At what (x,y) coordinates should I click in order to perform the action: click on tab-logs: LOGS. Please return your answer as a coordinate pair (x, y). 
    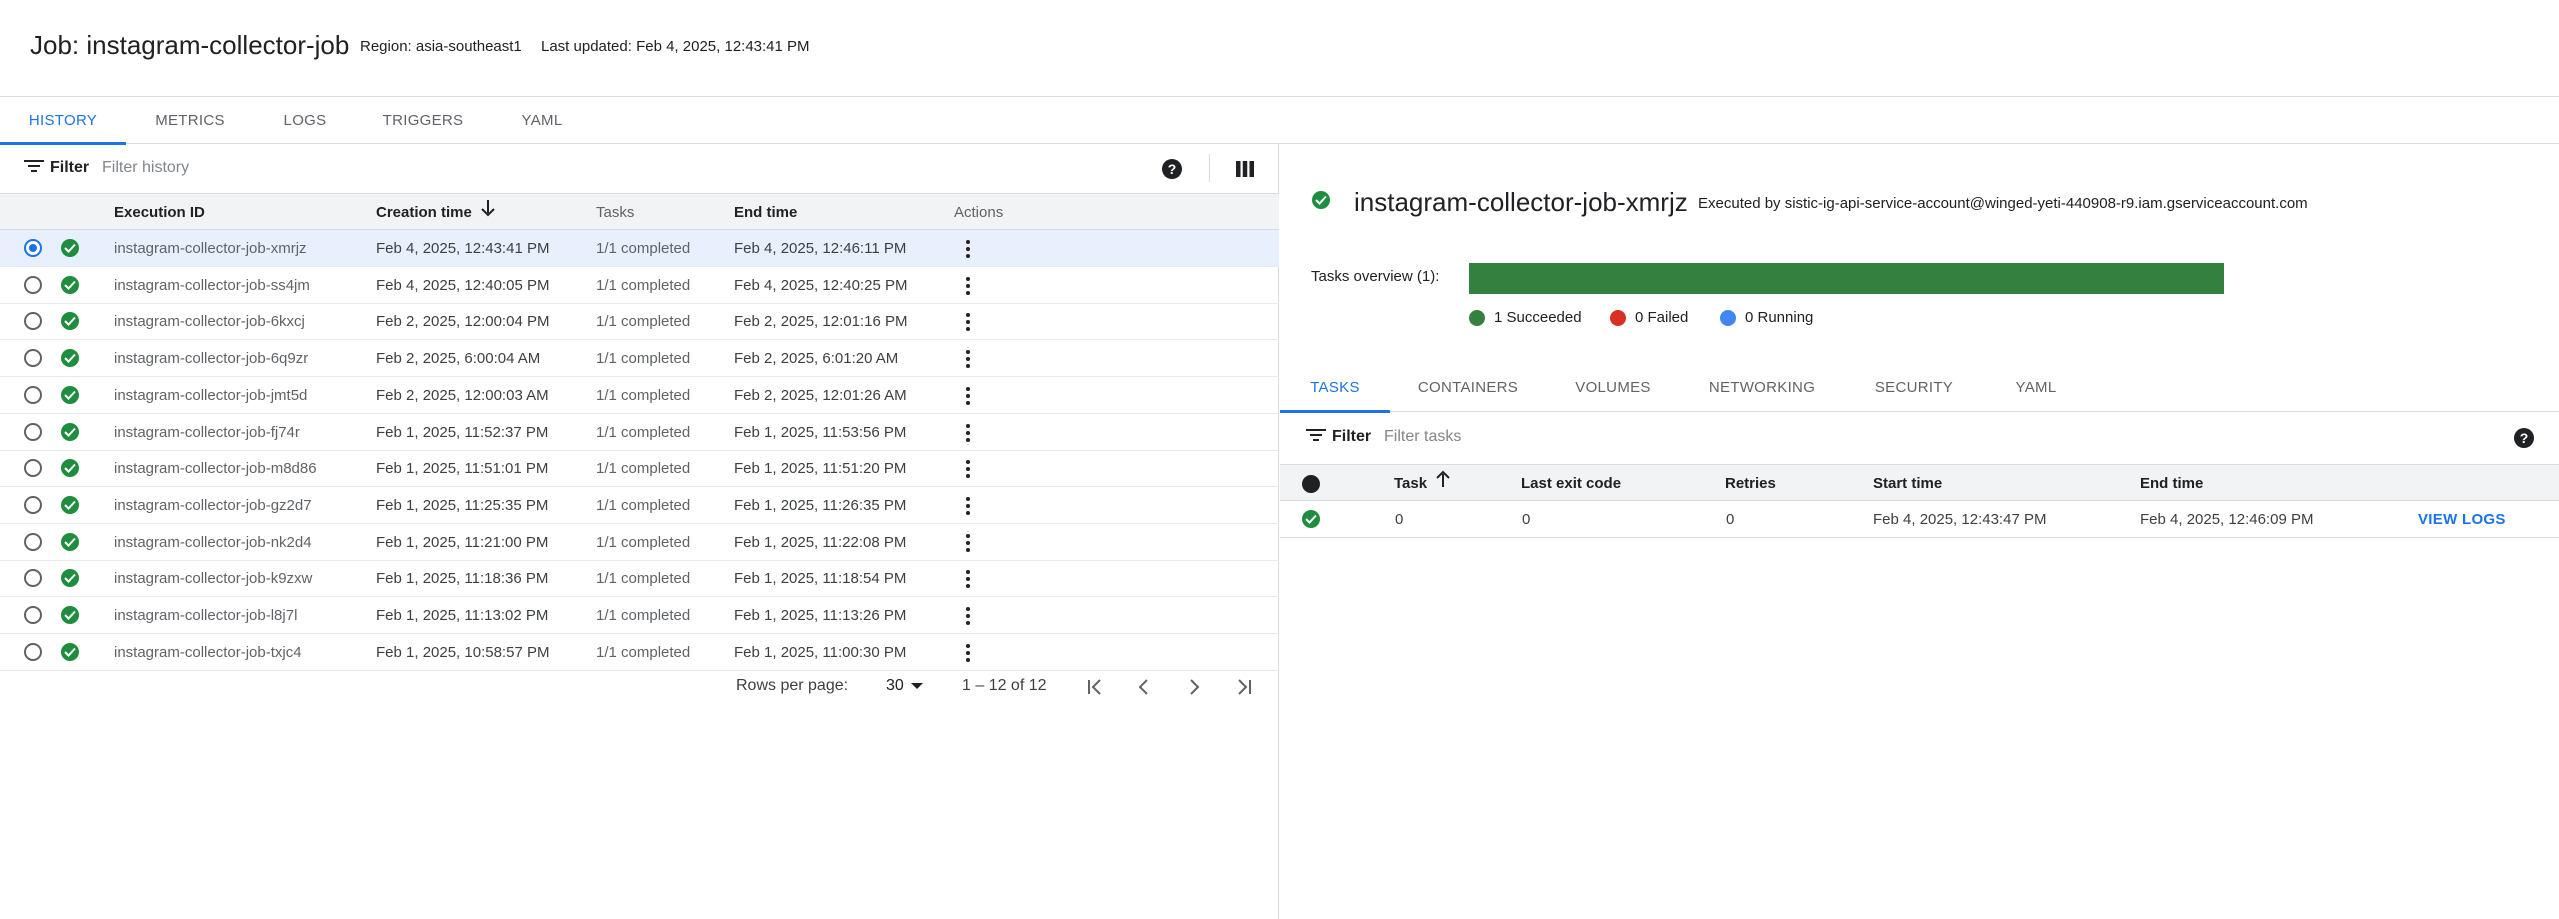
    Looking at the image, I should click on (305, 120).